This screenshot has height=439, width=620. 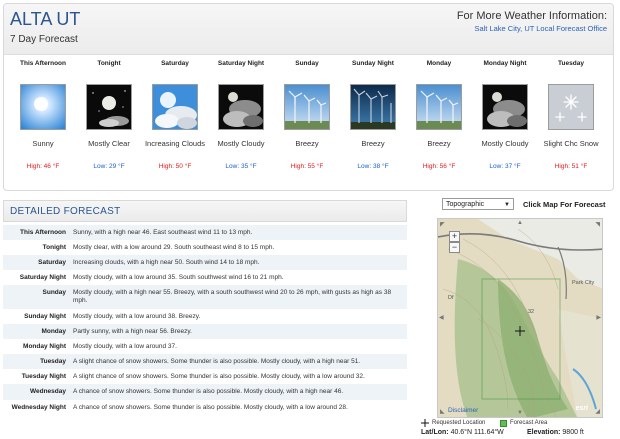 I want to click on period-description: Mostly Clear, so click(x=109, y=143).